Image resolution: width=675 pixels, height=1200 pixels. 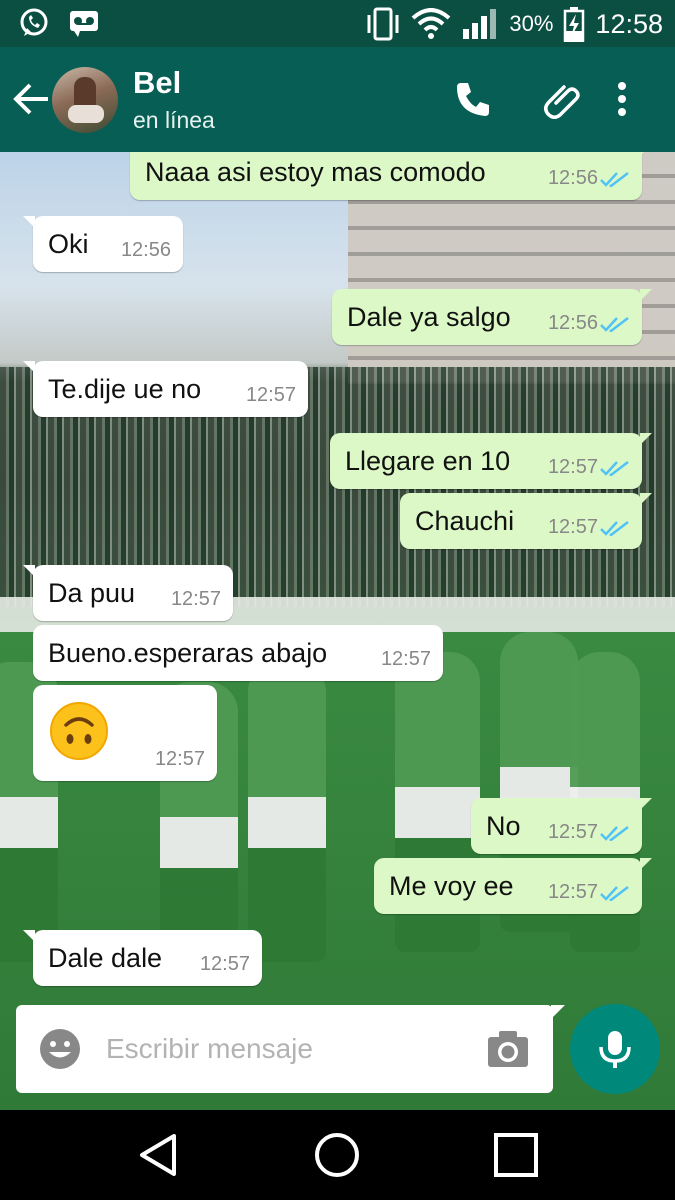 What do you see at coordinates (287, 812) in the screenshot?
I see `wallpaper-player` at bounding box center [287, 812].